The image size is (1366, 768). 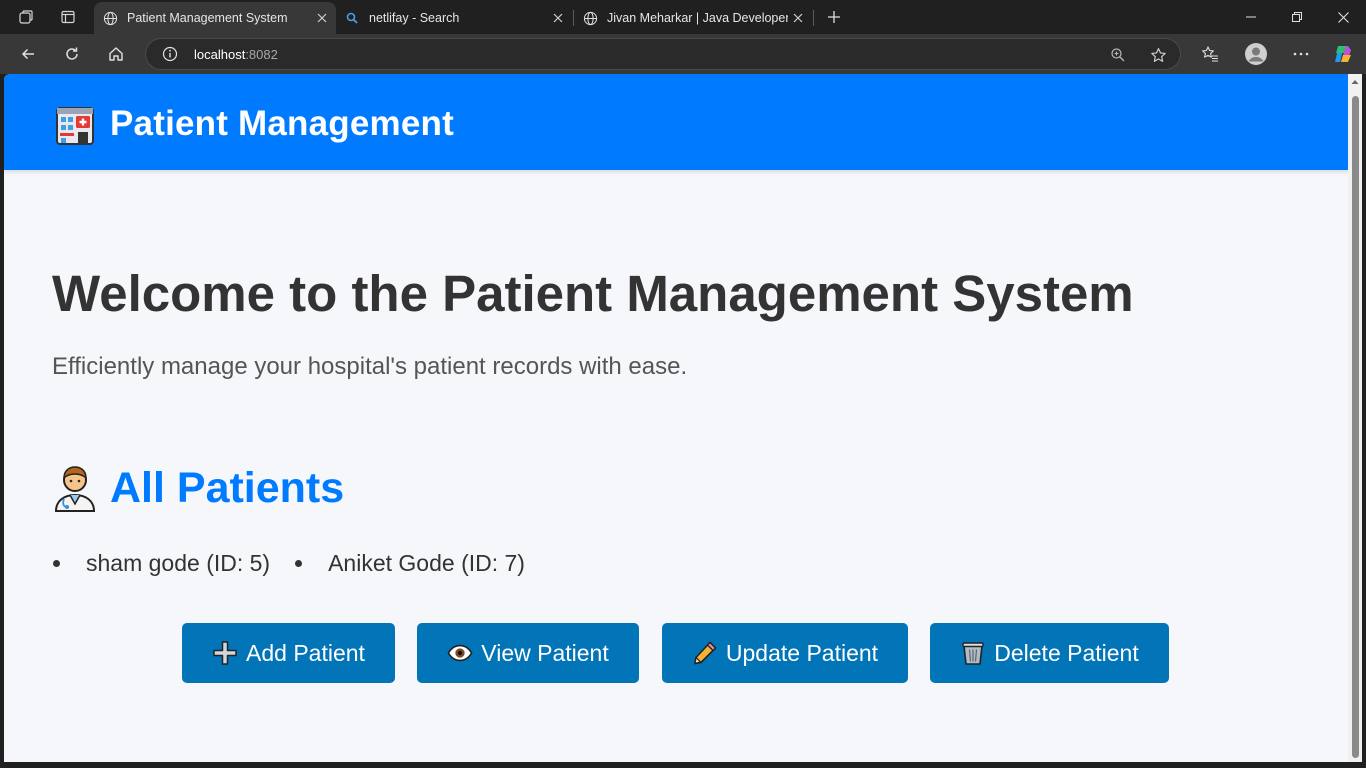 I want to click on page-scrollbar, so click(x=1355, y=418).